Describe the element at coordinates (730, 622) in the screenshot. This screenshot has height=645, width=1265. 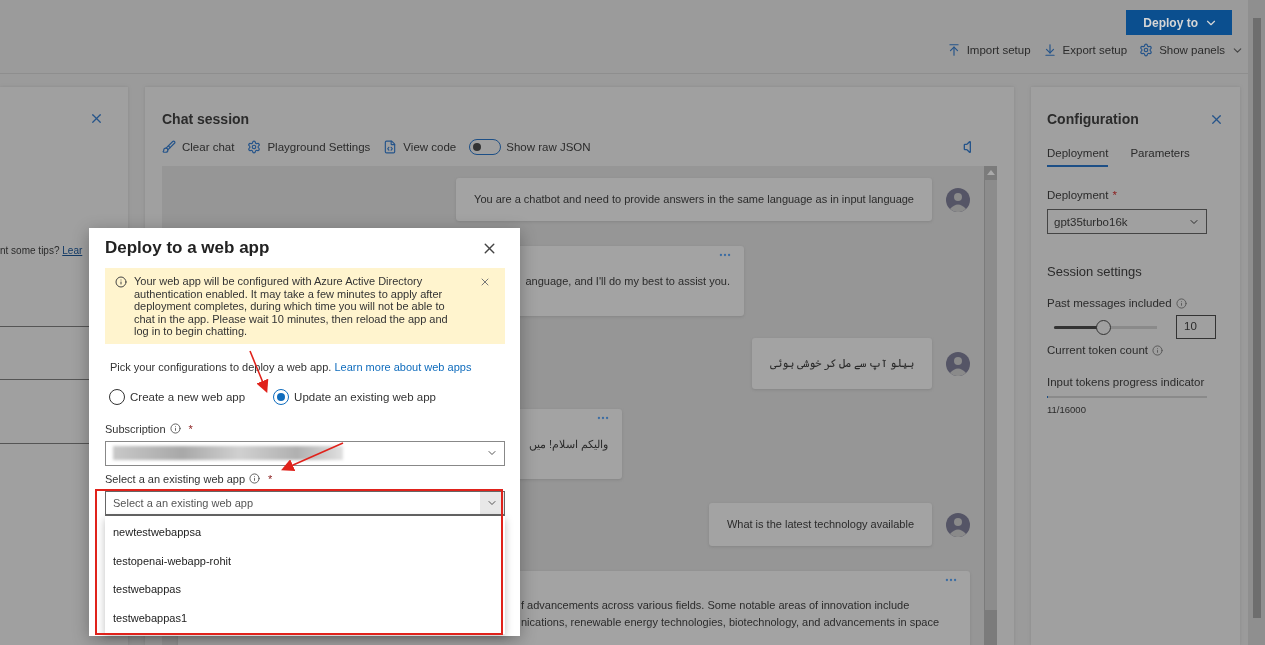
I see `message-text: nications, renewable energy technologies, biotechnology, and advancements in space` at that location.